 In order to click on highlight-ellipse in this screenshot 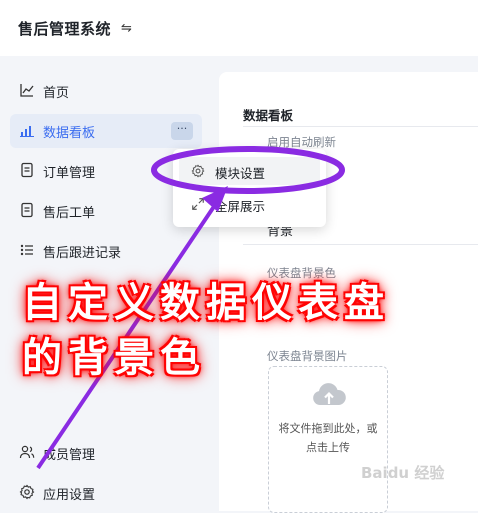, I will do `click(248, 170)`.